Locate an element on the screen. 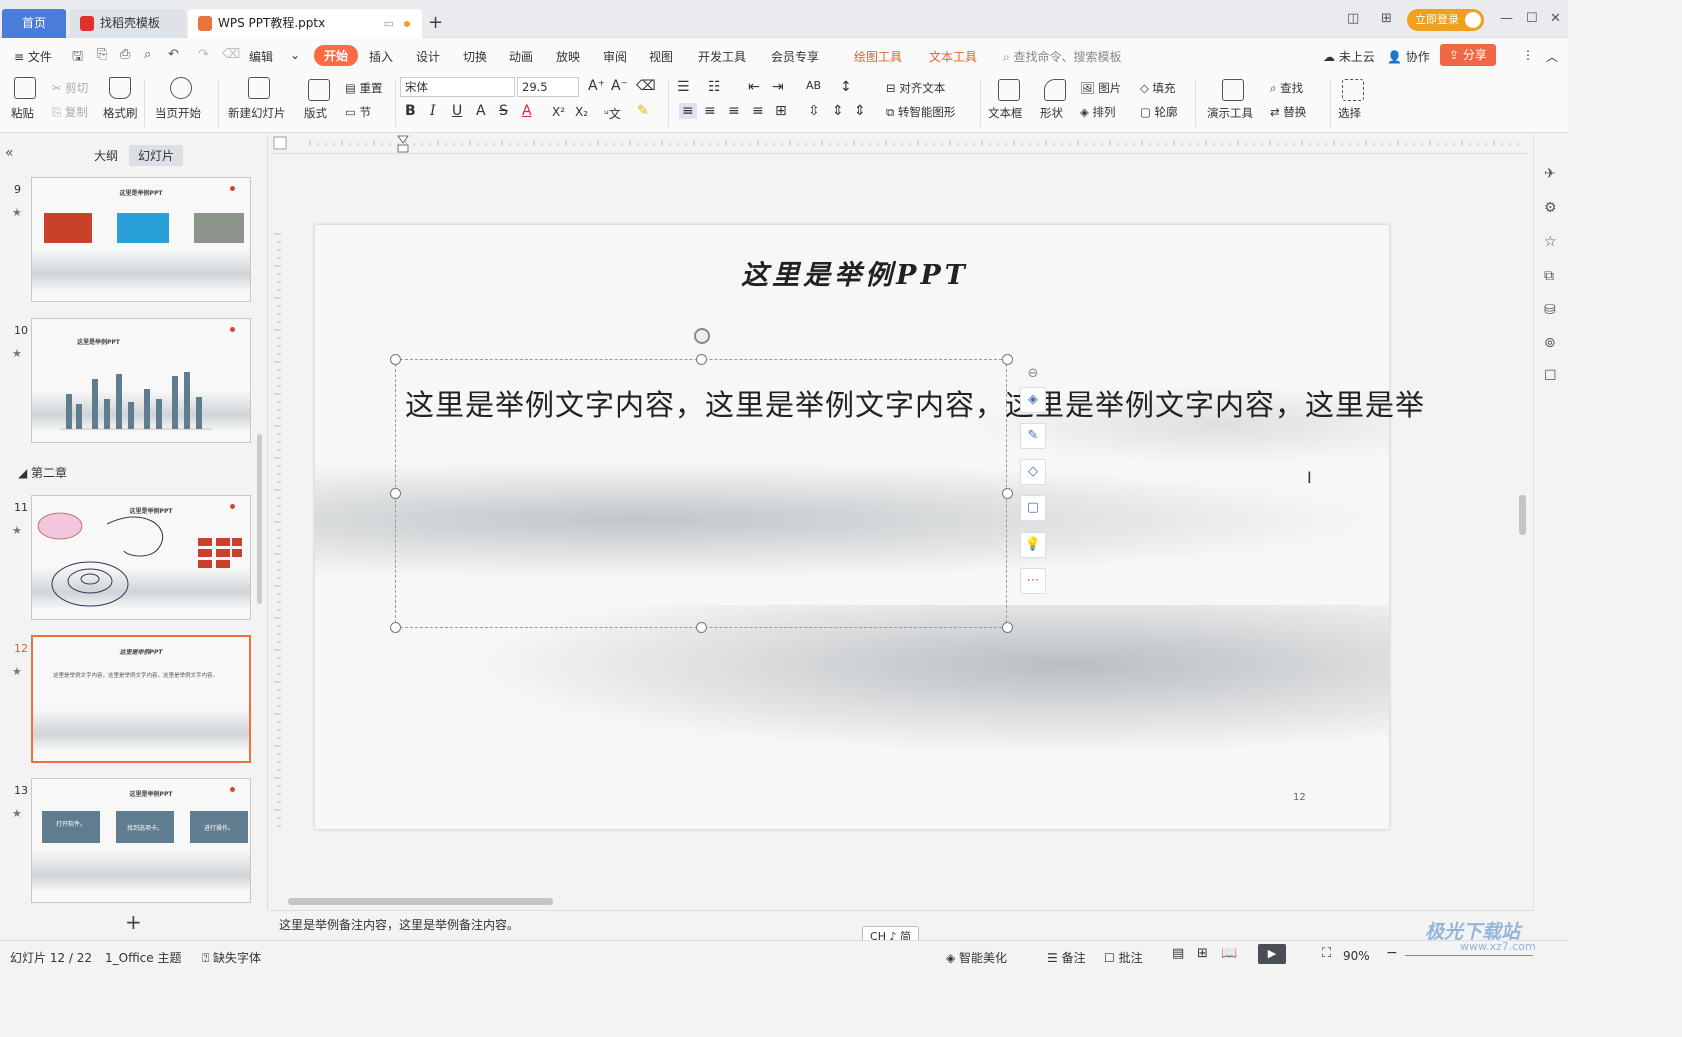 This screenshot has height=1037, width=1682. section-header: ◢ 第二章 is located at coordinates (42, 472).